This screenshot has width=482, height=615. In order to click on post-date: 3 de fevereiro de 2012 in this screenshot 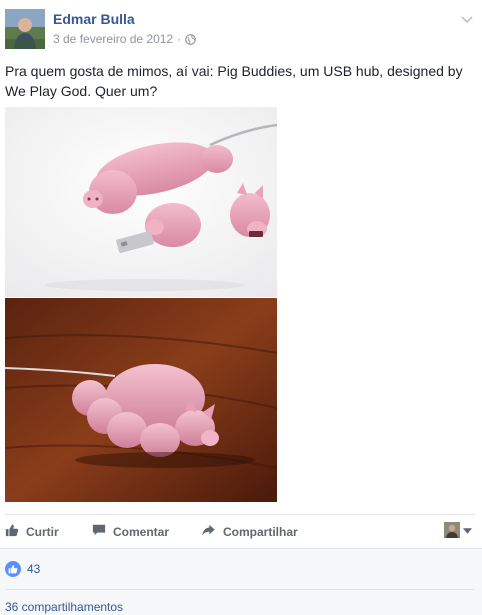, I will do `click(113, 39)`.